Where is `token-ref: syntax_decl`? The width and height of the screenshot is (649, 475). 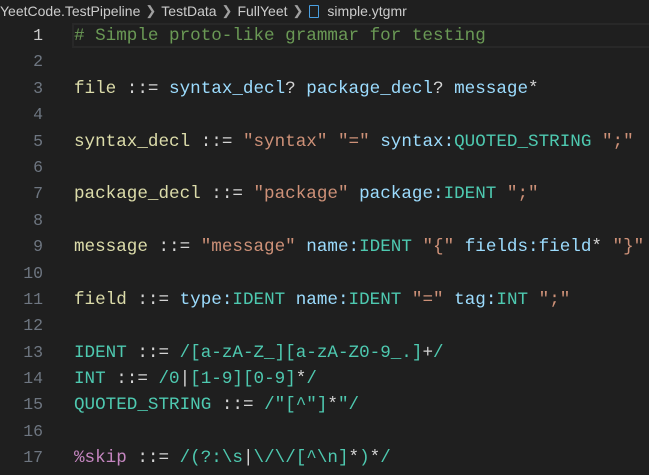 token-ref: syntax_decl is located at coordinates (227, 88).